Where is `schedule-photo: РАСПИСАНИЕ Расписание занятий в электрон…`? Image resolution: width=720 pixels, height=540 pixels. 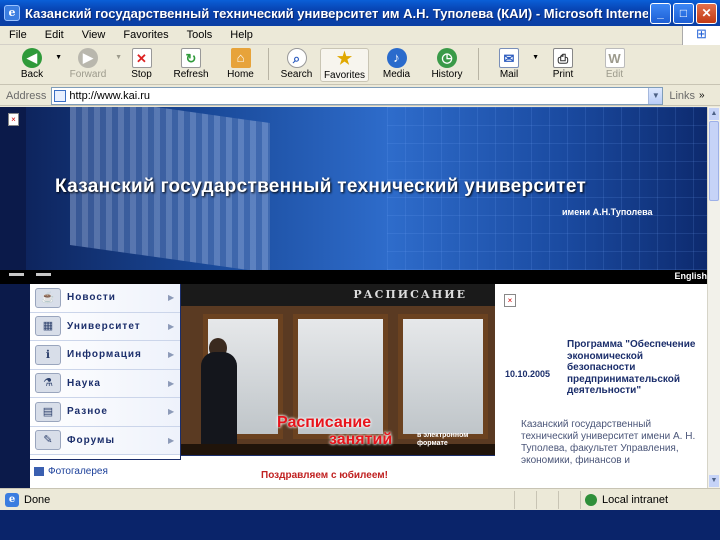 schedule-photo: РАСПИСАНИЕ Расписание занятий в электрон… is located at coordinates (338, 370).